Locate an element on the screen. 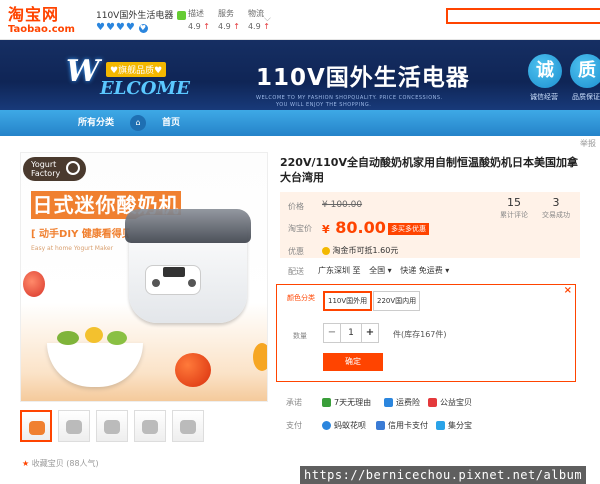  seven-day-icon is located at coordinates (326, 402).